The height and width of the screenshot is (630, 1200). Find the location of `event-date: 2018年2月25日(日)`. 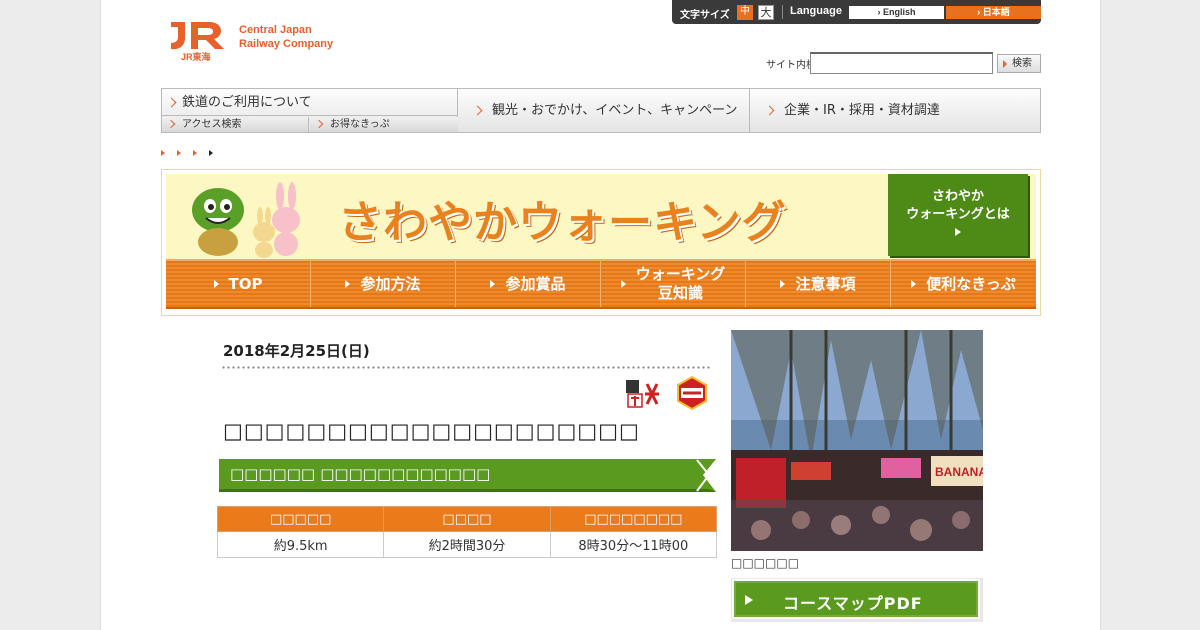

event-date: 2018年2月25日(日) is located at coordinates (296, 351).